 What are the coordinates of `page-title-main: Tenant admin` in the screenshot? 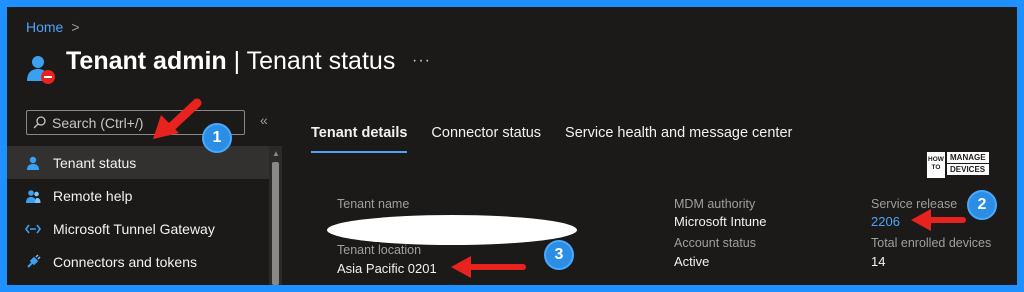 It's located at (146, 61).